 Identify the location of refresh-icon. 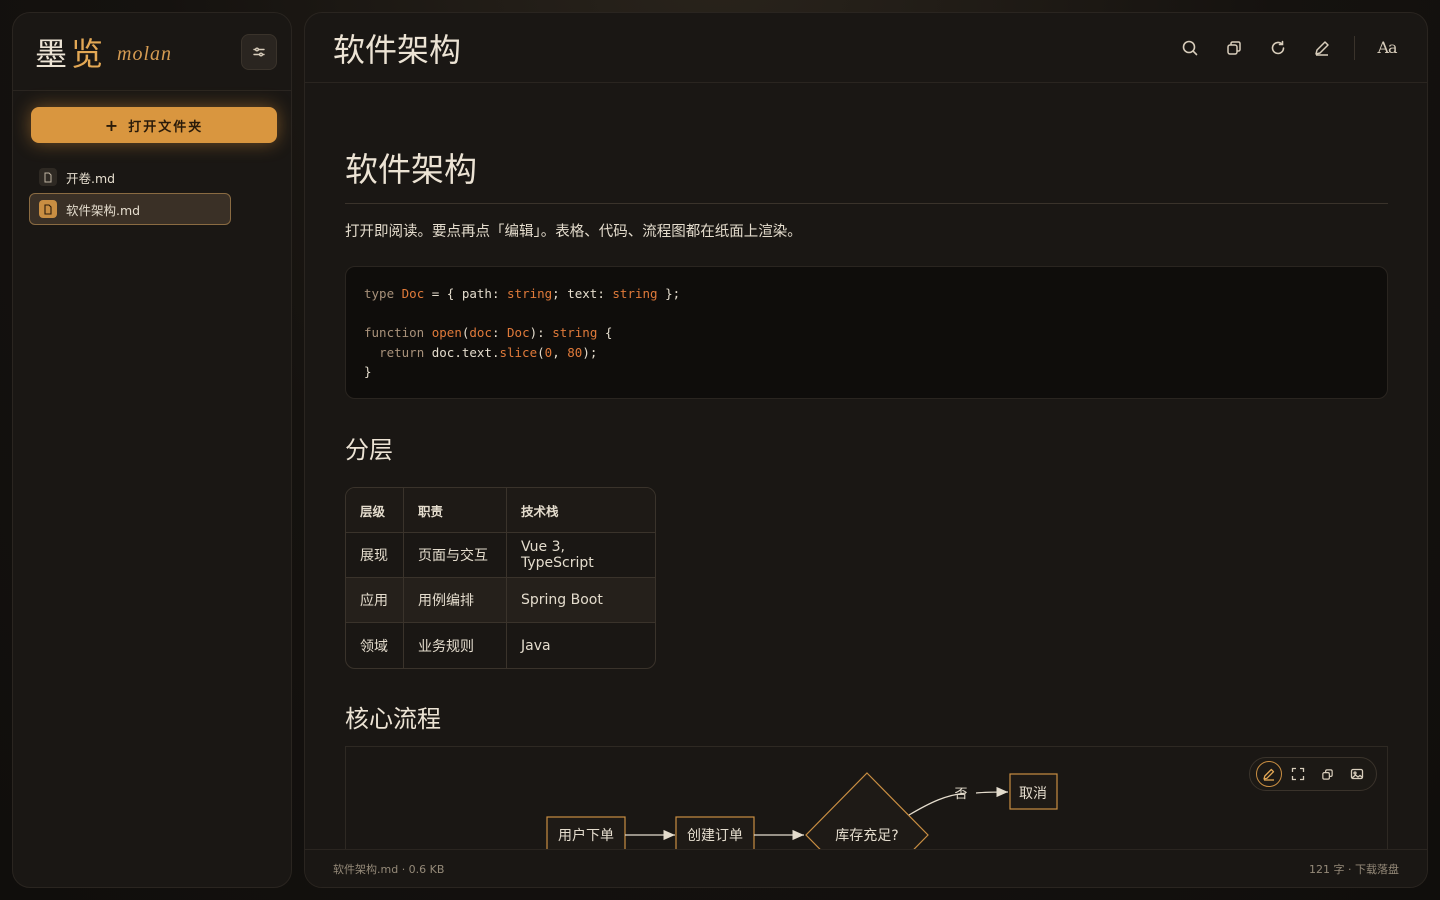
(1278, 47).